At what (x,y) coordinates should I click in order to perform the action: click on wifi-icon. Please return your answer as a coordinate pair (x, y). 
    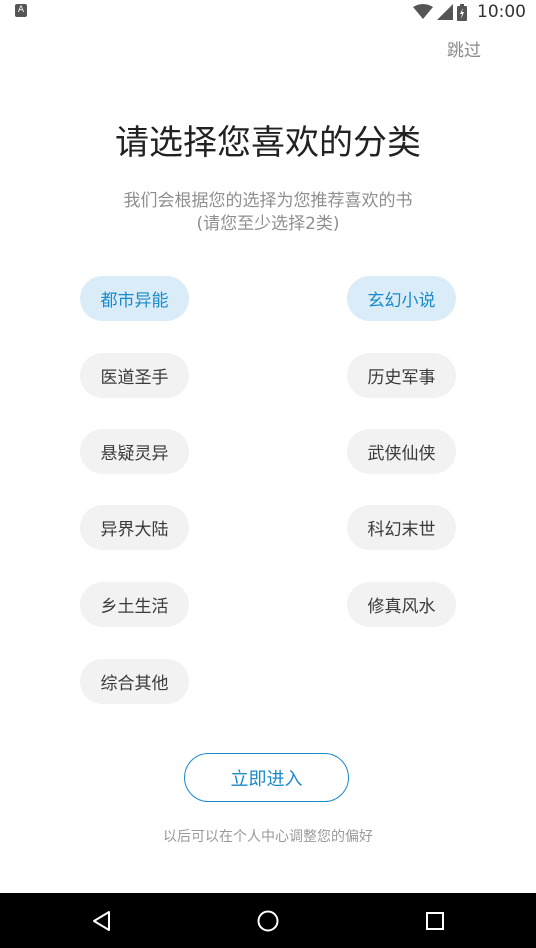
    Looking at the image, I should click on (423, 11).